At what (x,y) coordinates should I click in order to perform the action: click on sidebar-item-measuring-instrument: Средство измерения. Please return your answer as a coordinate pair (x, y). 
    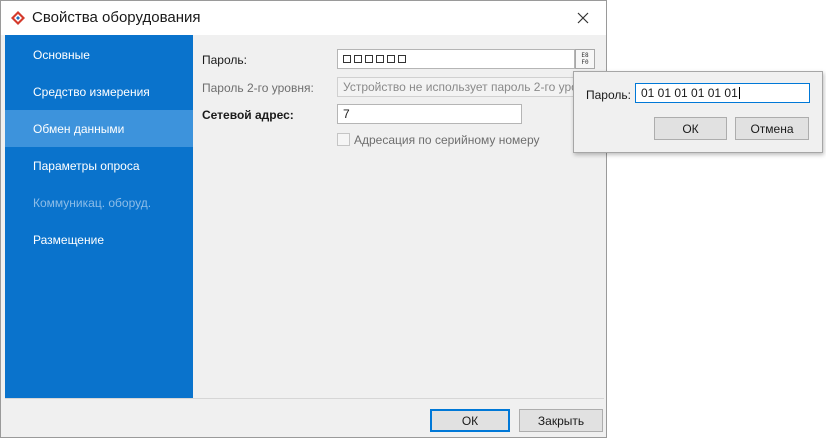
    Looking at the image, I should click on (99, 91).